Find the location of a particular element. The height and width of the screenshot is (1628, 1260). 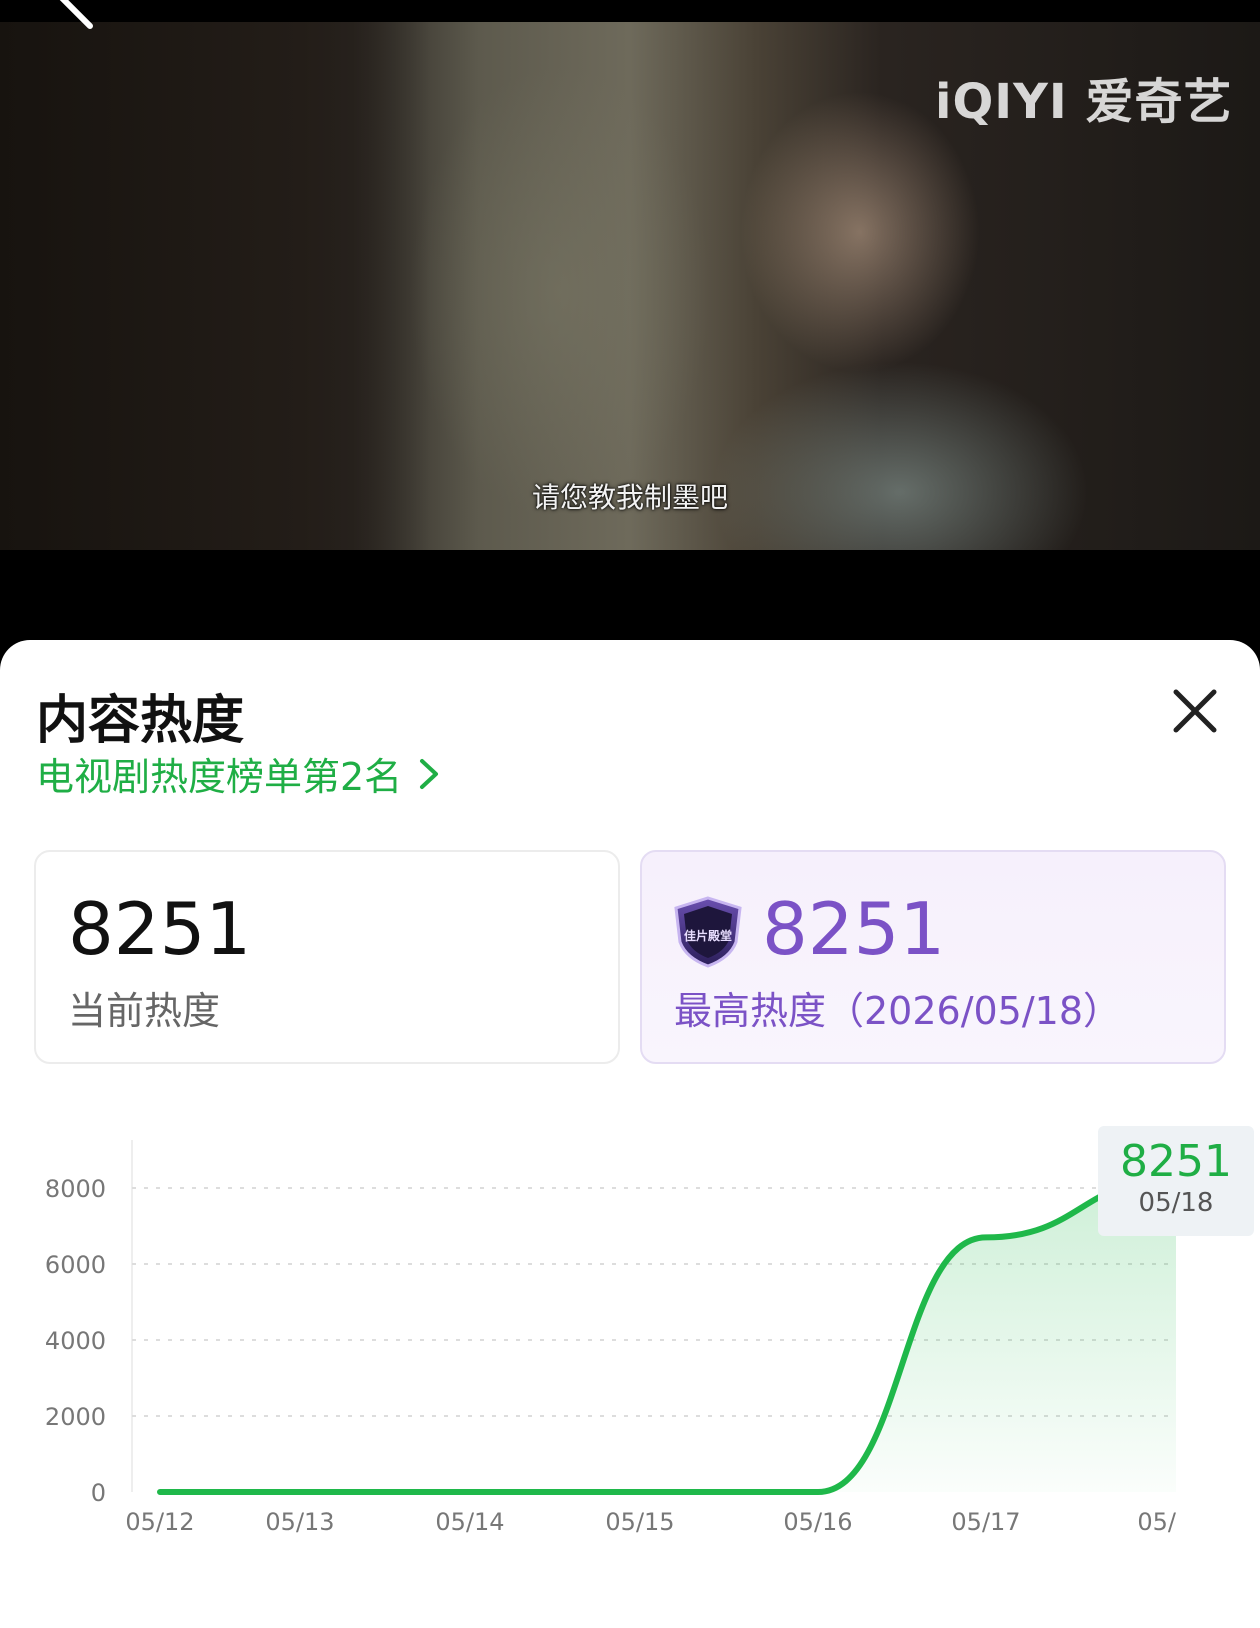

chevron-right-icon is located at coordinates (429, 773).